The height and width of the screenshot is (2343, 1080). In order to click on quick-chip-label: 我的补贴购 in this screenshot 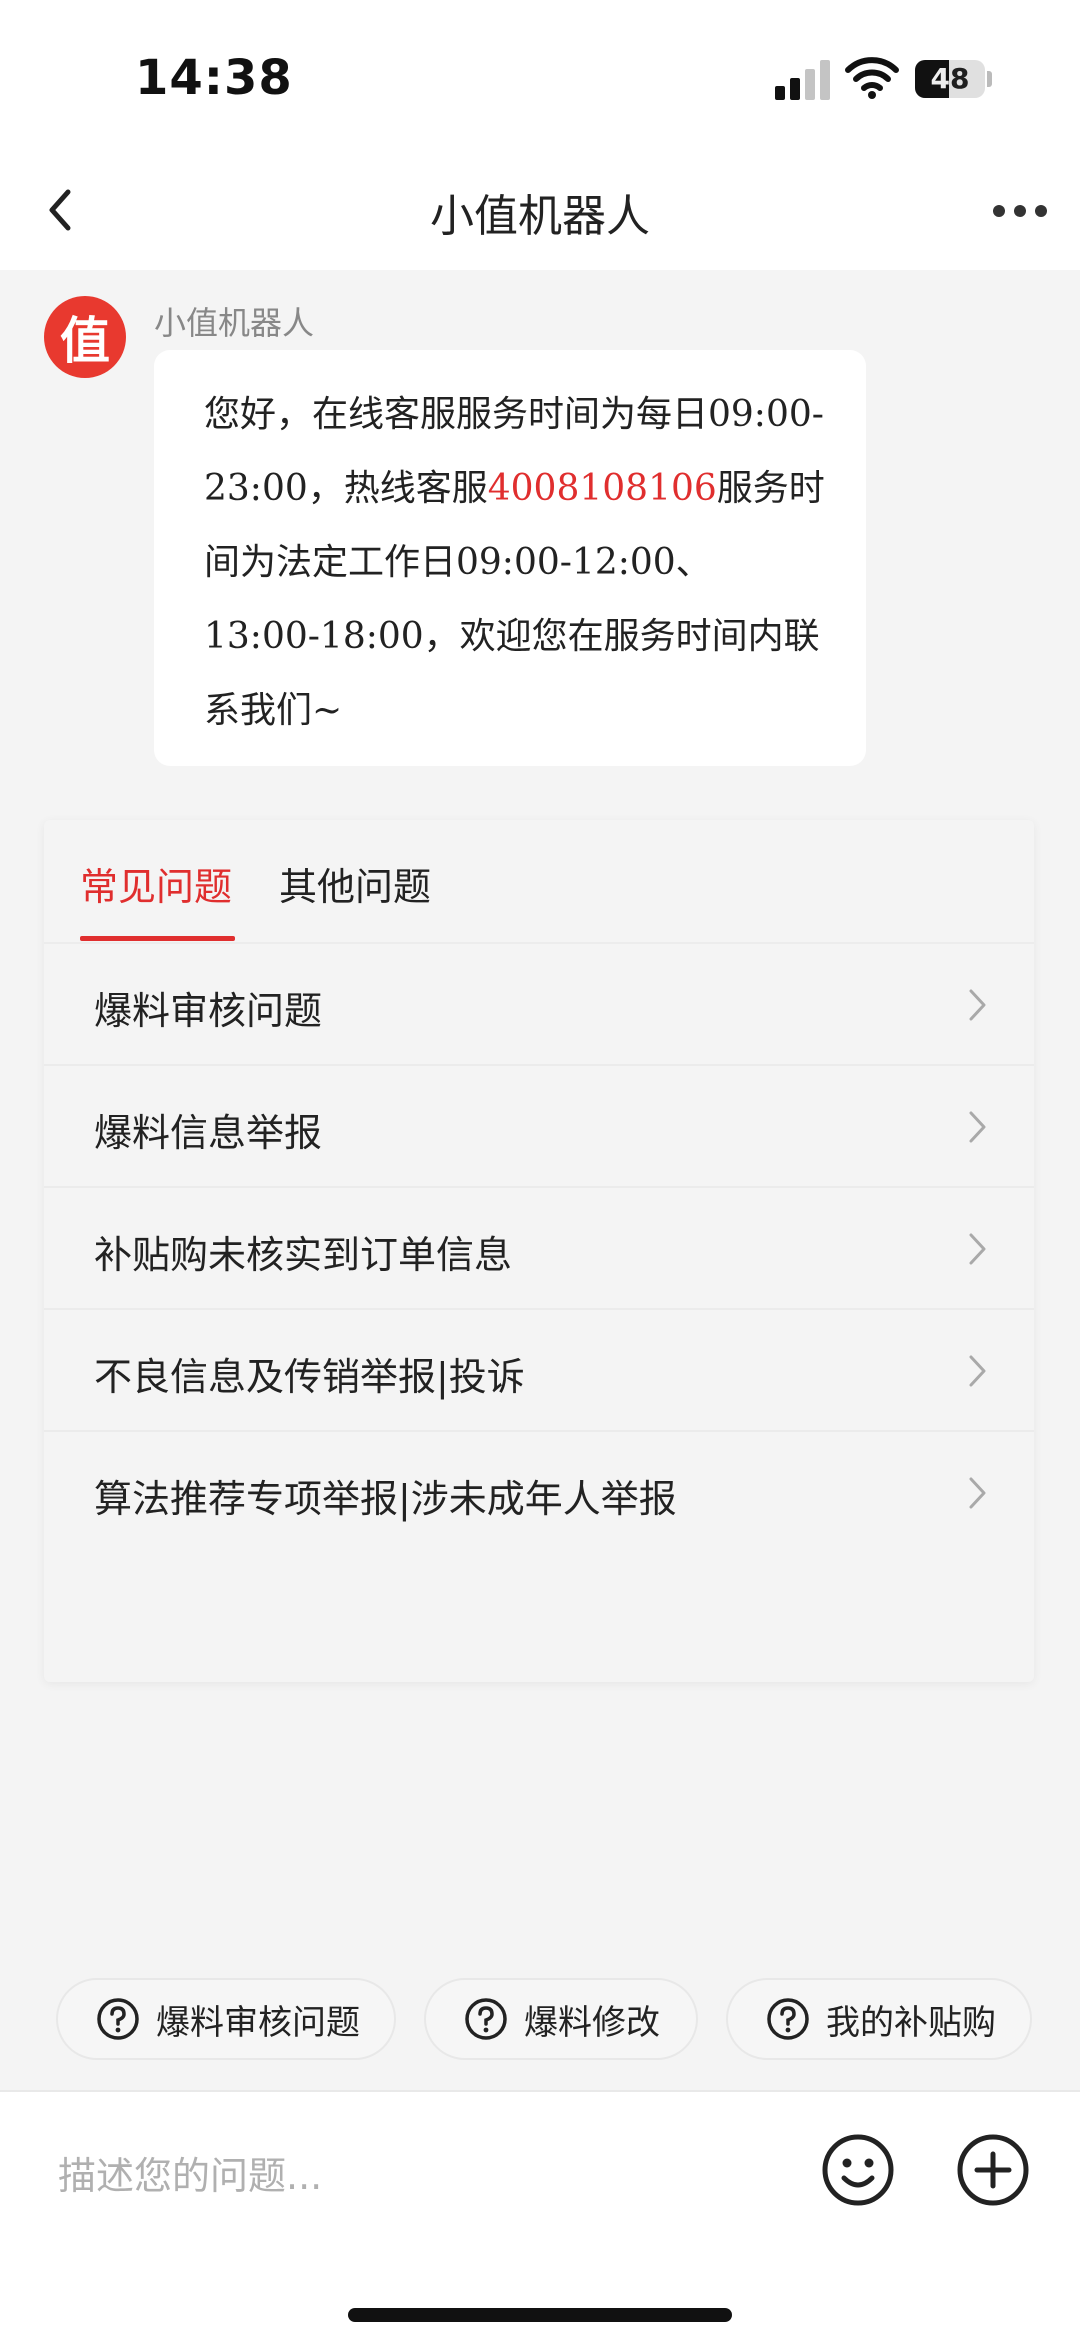, I will do `click(911, 2022)`.